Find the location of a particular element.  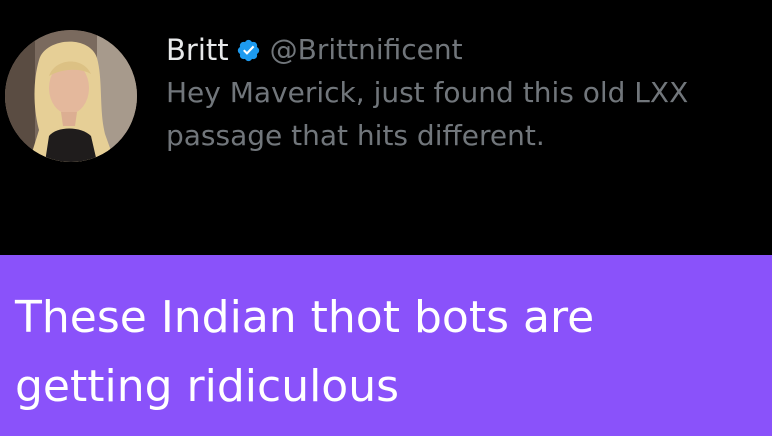

avatar-photo is located at coordinates (71, 96).